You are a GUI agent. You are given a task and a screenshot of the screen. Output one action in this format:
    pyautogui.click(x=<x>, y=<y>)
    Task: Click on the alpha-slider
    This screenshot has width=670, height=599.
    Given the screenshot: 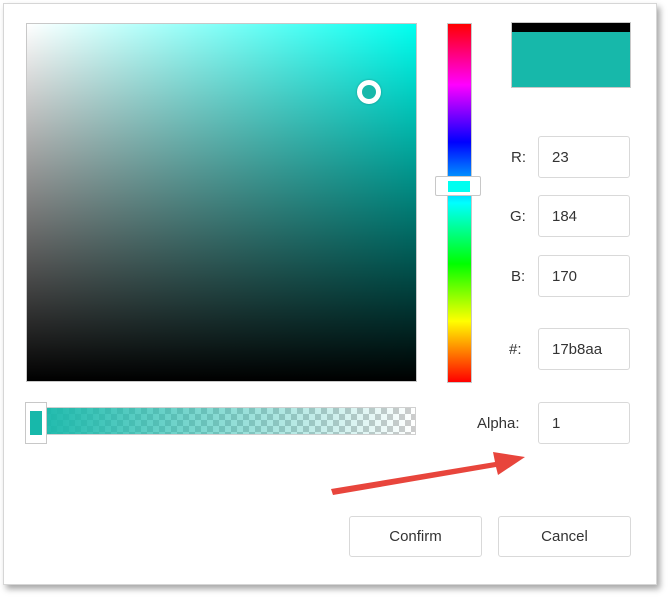 What is the action you would take?
    pyautogui.click(x=221, y=421)
    